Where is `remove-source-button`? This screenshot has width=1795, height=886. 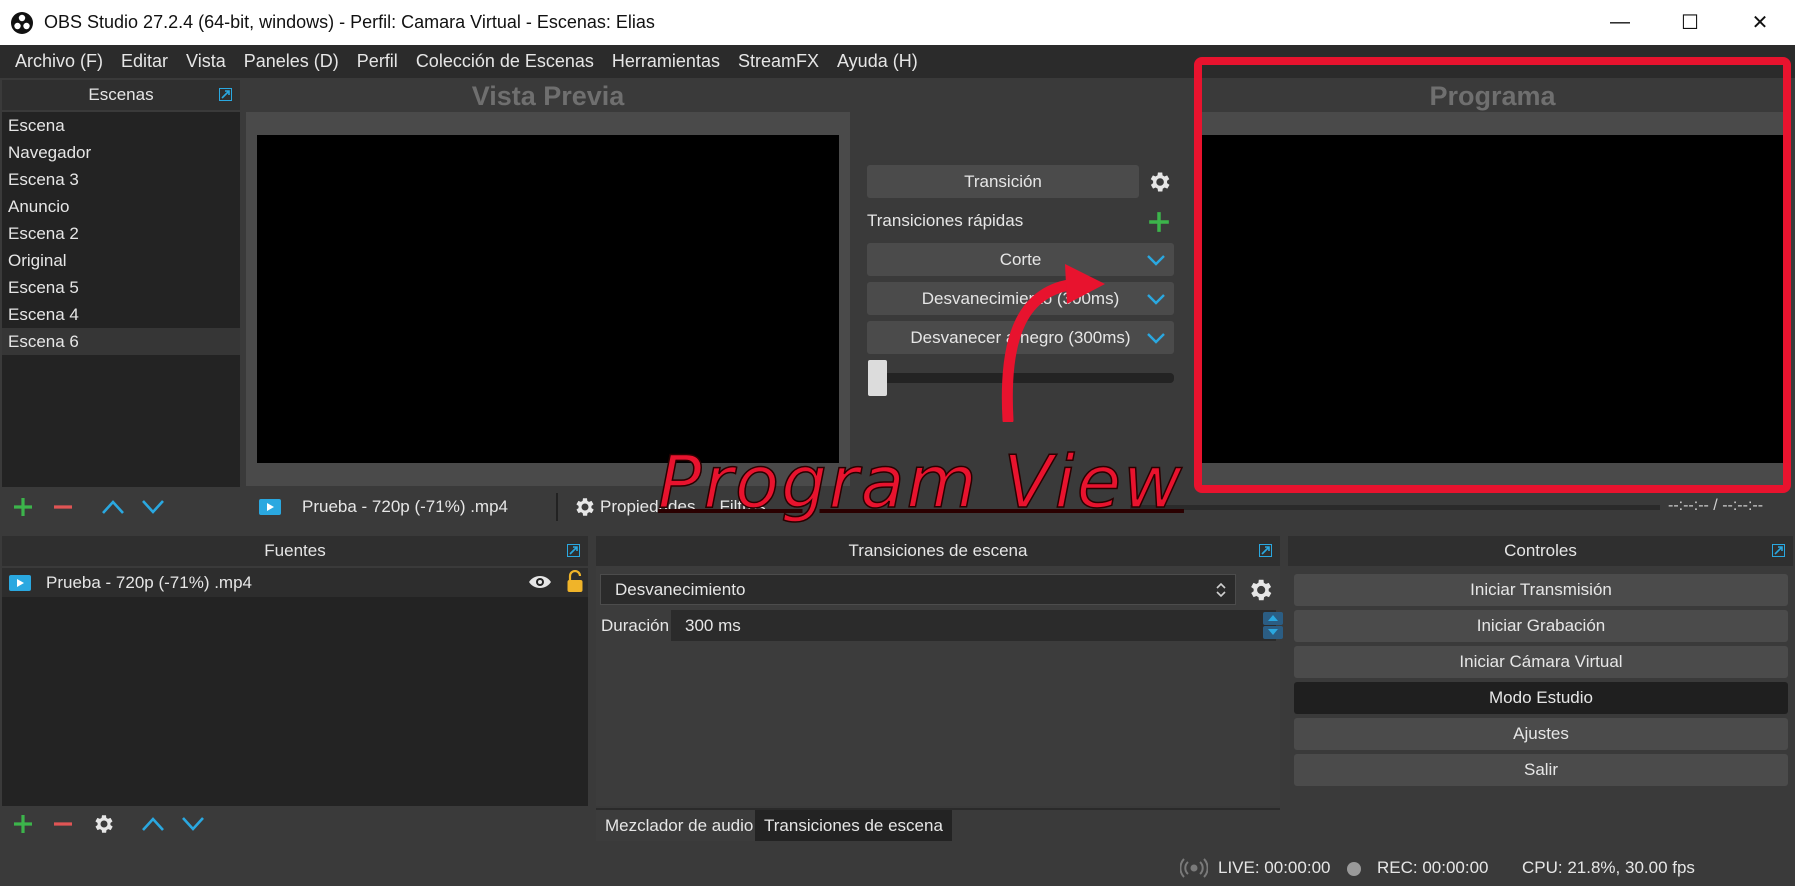
remove-source-button is located at coordinates (63, 824).